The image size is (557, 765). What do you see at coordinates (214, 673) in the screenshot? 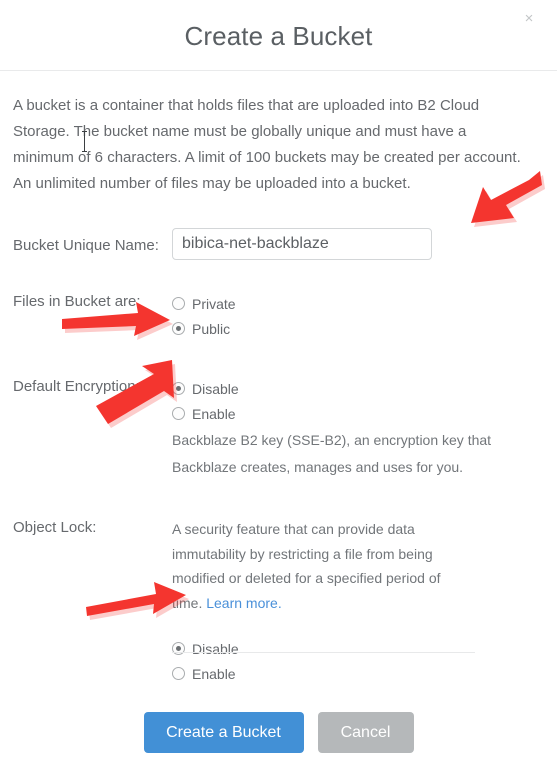
I see `radio-objectlock-enable-label: Enable` at bounding box center [214, 673].